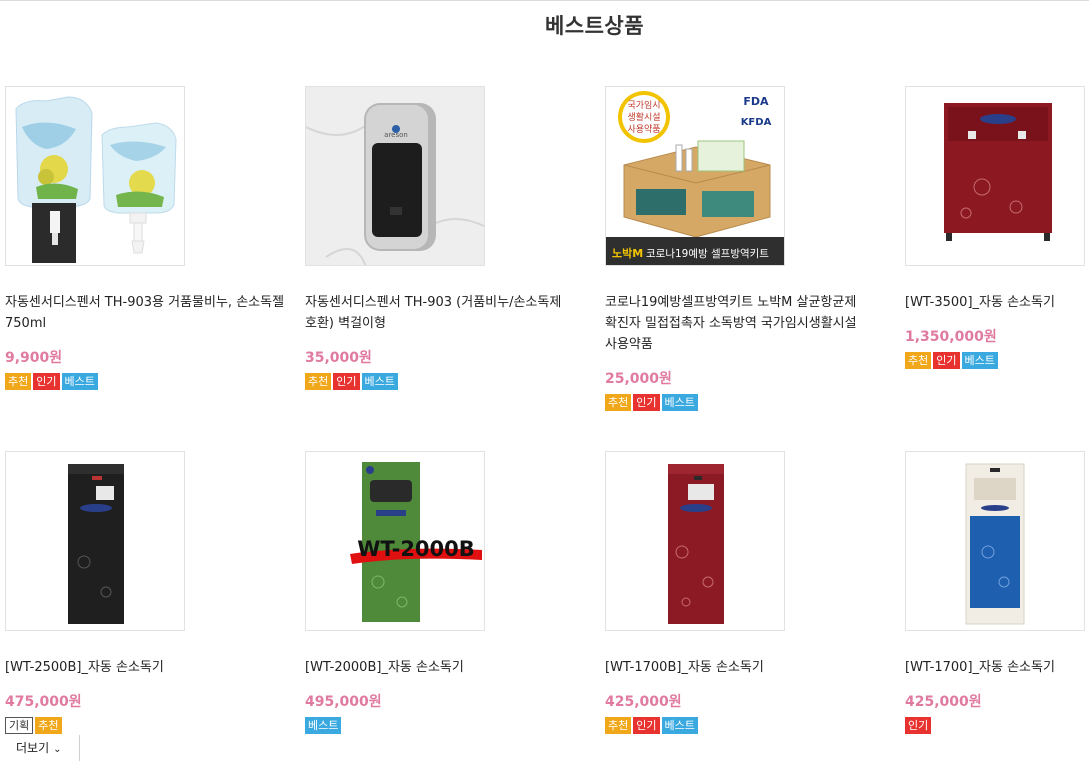  I want to click on product-image-wt1700b, so click(695, 541).